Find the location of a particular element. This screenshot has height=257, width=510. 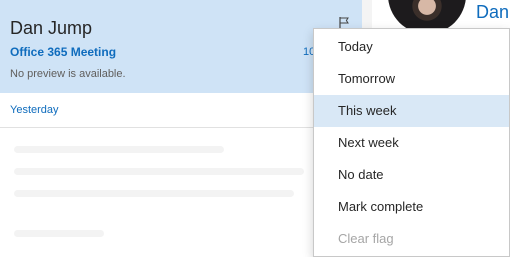

list-divider is located at coordinates (181, 127).